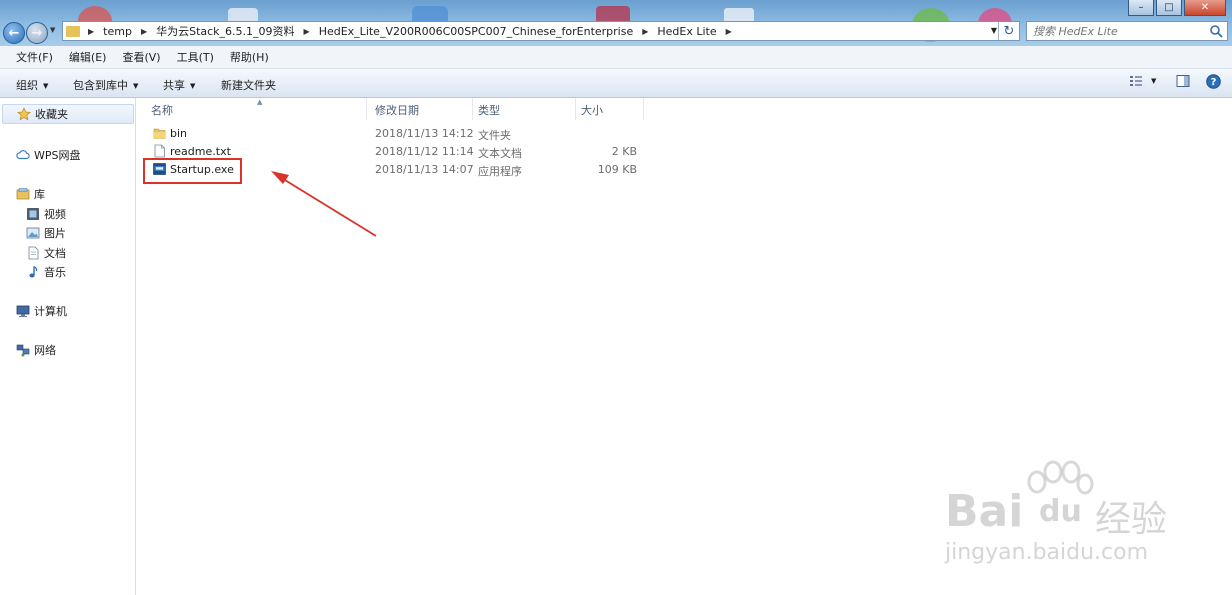 This screenshot has width=1232, height=595. What do you see at coordinates (55, 253) in the screenshot?
I see `sidebar-item-label: 文档` at bounding box center [55, 253].